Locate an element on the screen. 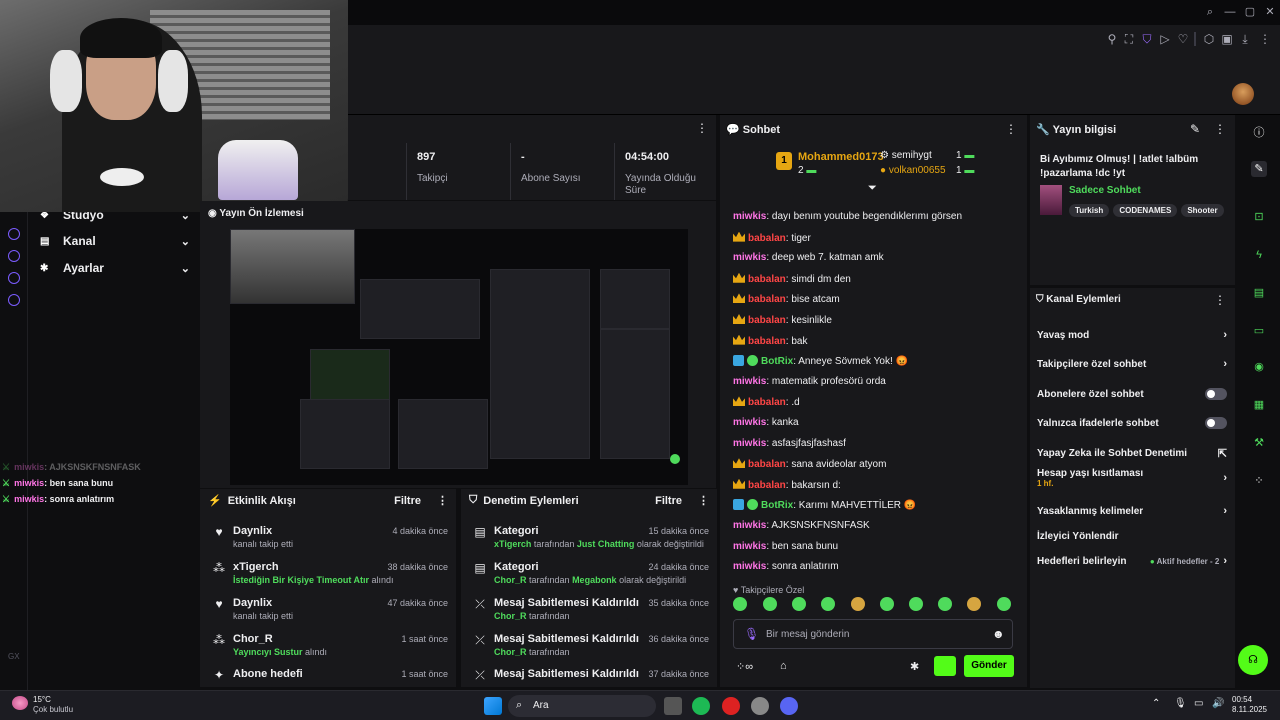 Image resolution: width=1280 pixels, height=720 pixels. document-icon: ▤ is located at coordinates (1259, 293).